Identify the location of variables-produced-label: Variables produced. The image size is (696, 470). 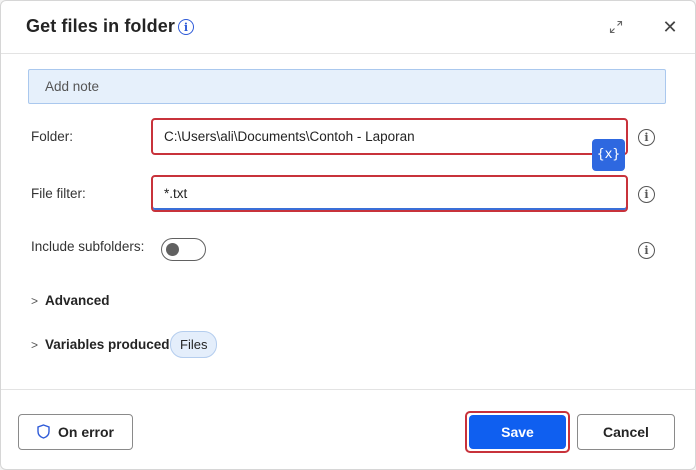
(107, 344).